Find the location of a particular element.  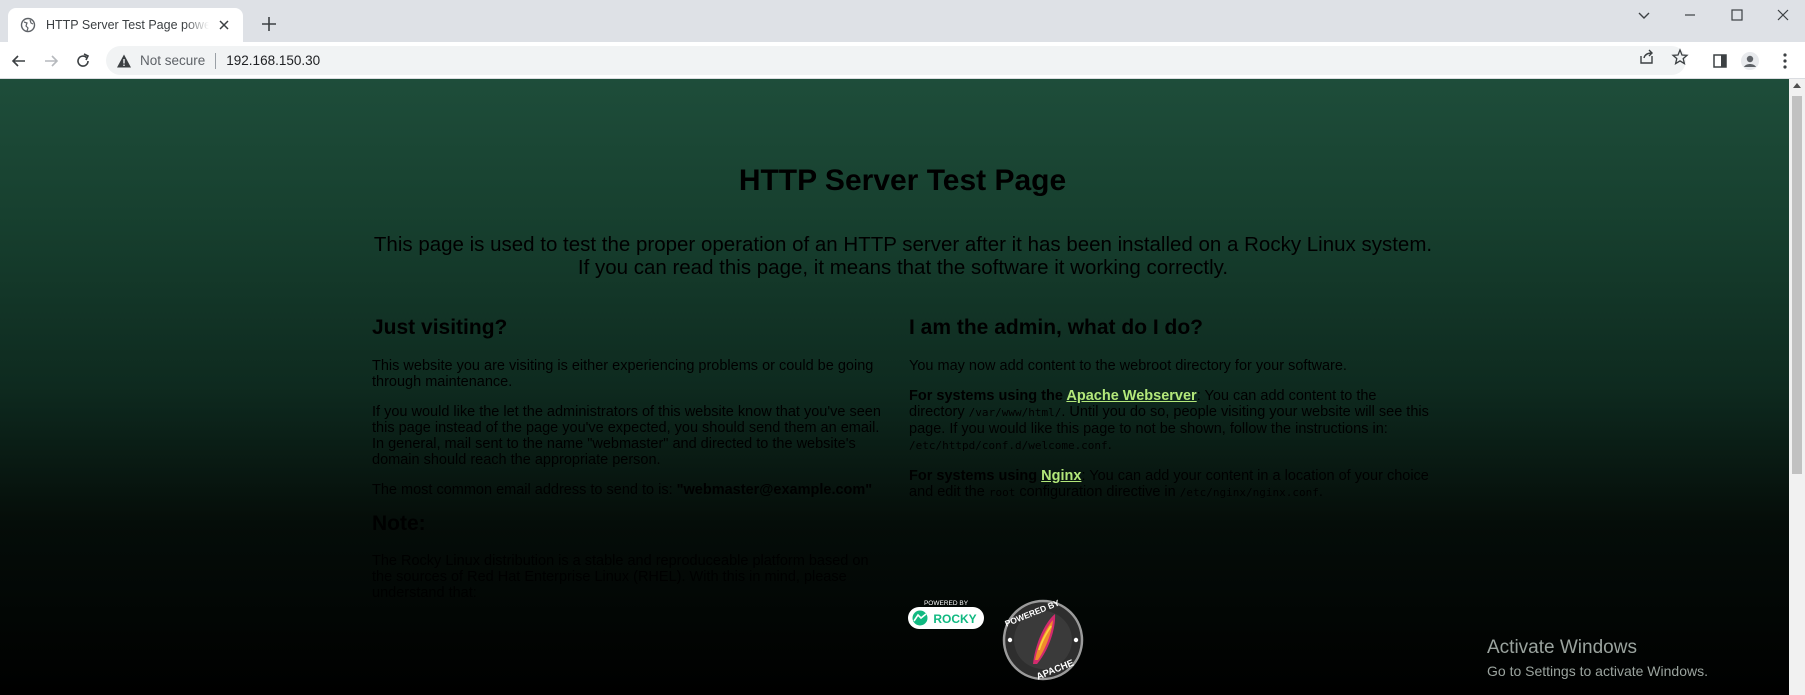

scrollbar-thumb is located at coordinates (1797, 285).